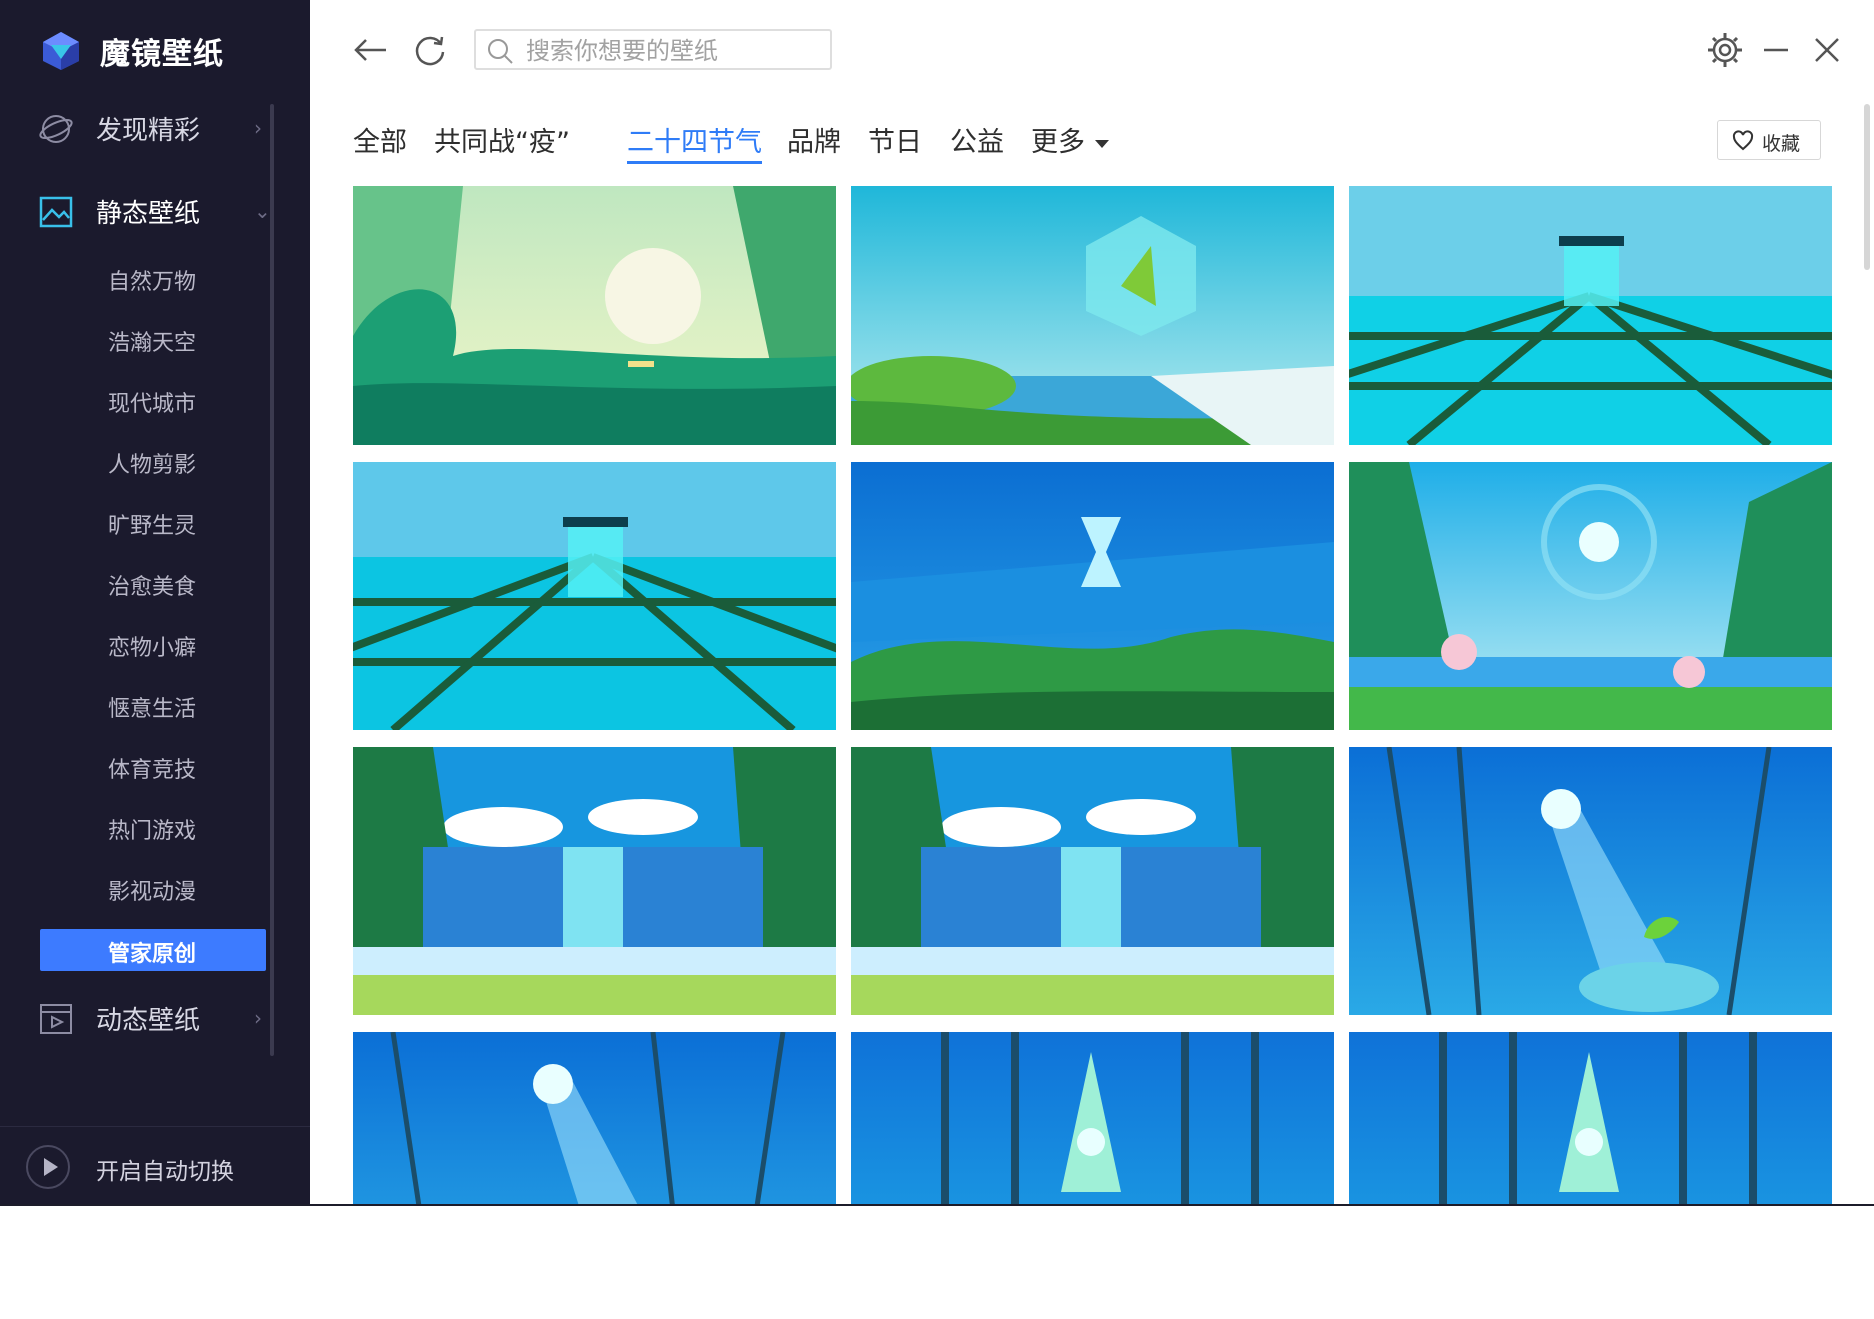 Image resolution: width=1874 pixels, height=1319 pixels. Describe the element at coordinates (1781, 144) in the screenshot. I see `favorite-label: 收藏` at that location.